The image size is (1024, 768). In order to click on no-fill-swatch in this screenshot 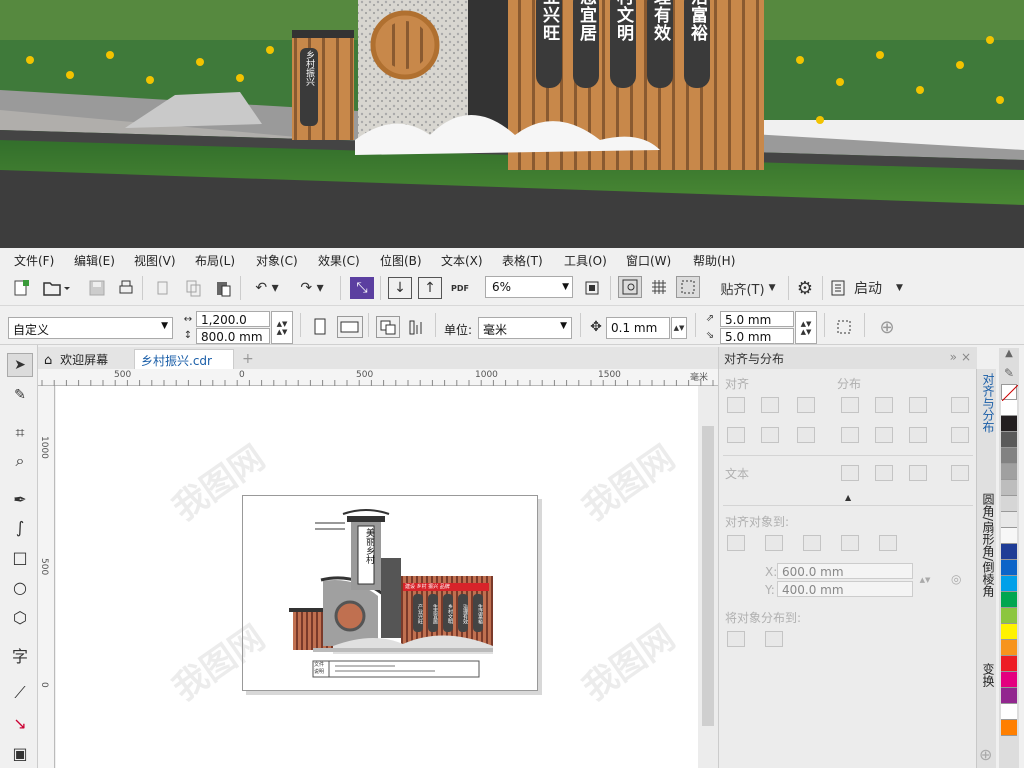, I will do `click(1009, 392)`.